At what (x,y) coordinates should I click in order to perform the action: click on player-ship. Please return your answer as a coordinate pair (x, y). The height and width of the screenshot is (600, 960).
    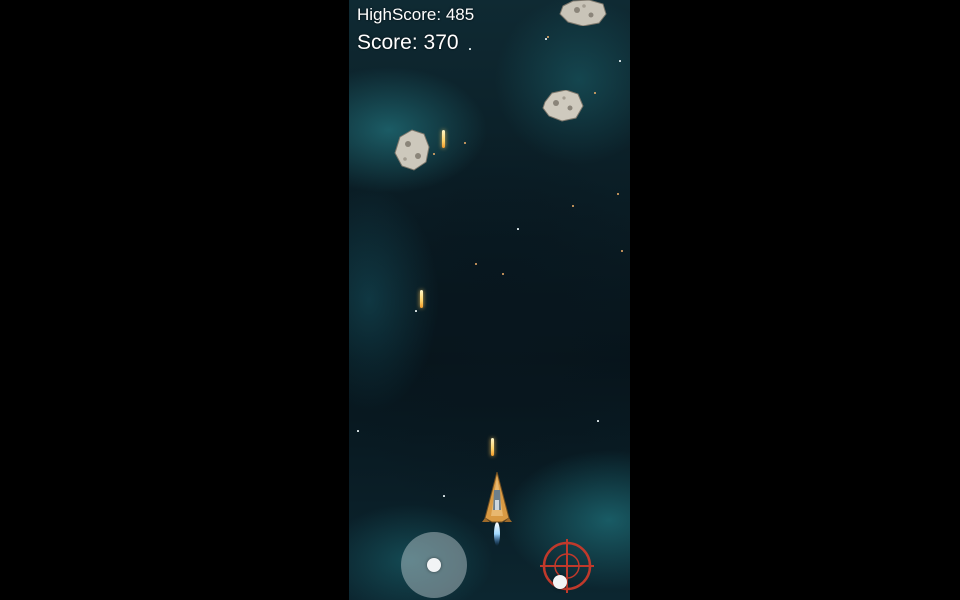
    Looking at the image, I should click on (497, 508).